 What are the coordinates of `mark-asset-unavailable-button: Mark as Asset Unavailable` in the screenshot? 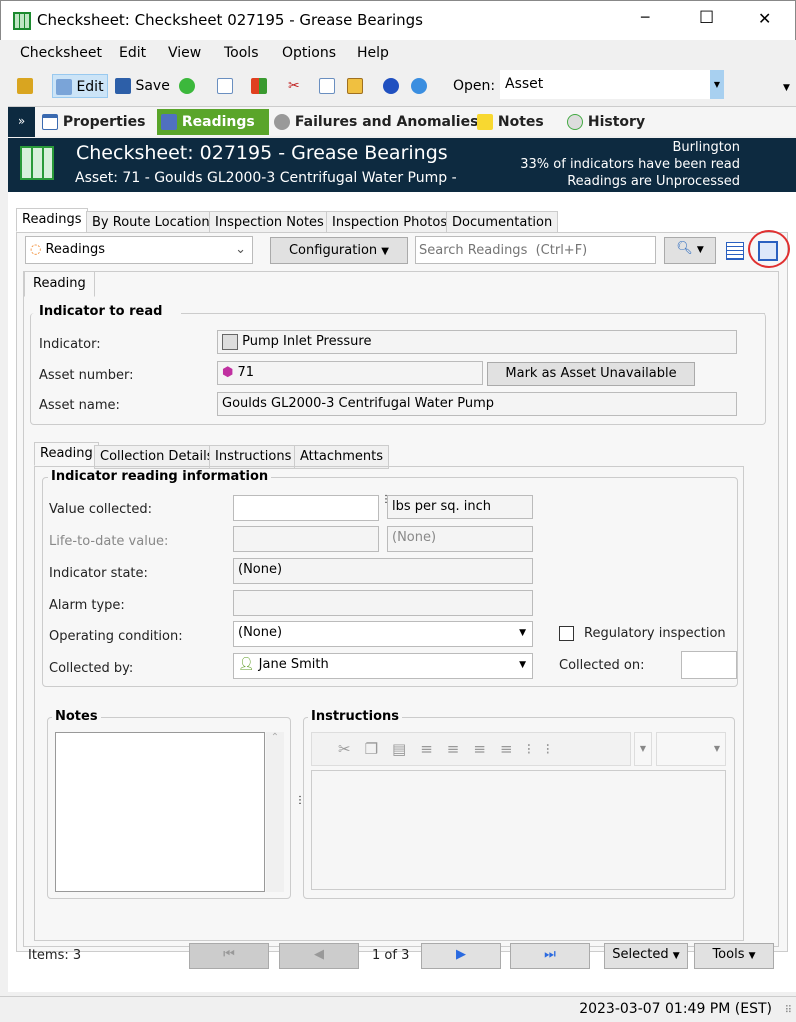 It's located at (591, 374).